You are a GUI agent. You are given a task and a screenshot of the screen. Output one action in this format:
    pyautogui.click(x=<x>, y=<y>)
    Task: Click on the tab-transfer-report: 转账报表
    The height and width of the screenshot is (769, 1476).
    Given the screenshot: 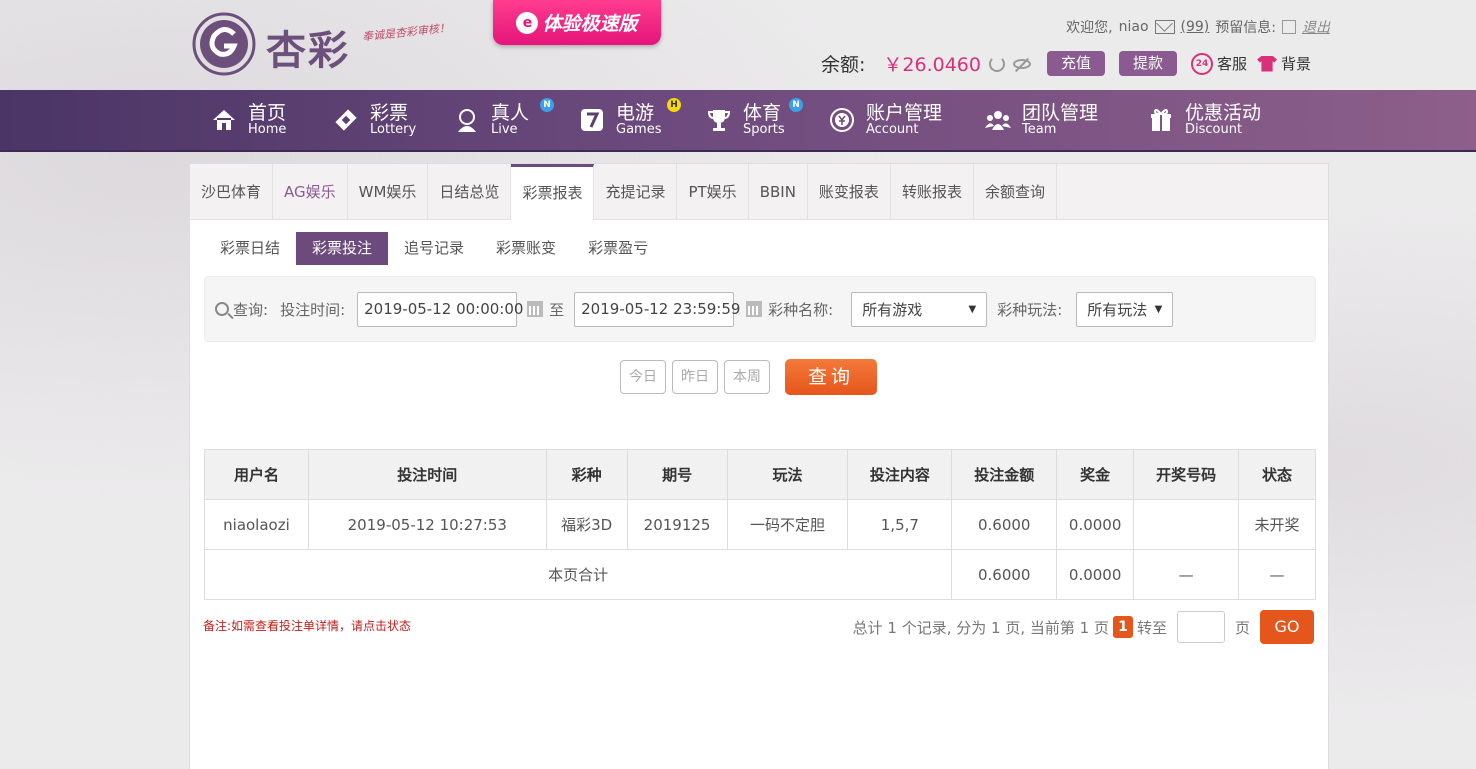 What is the action you would take?
    pyautogui.click(x=932, y=192)
    